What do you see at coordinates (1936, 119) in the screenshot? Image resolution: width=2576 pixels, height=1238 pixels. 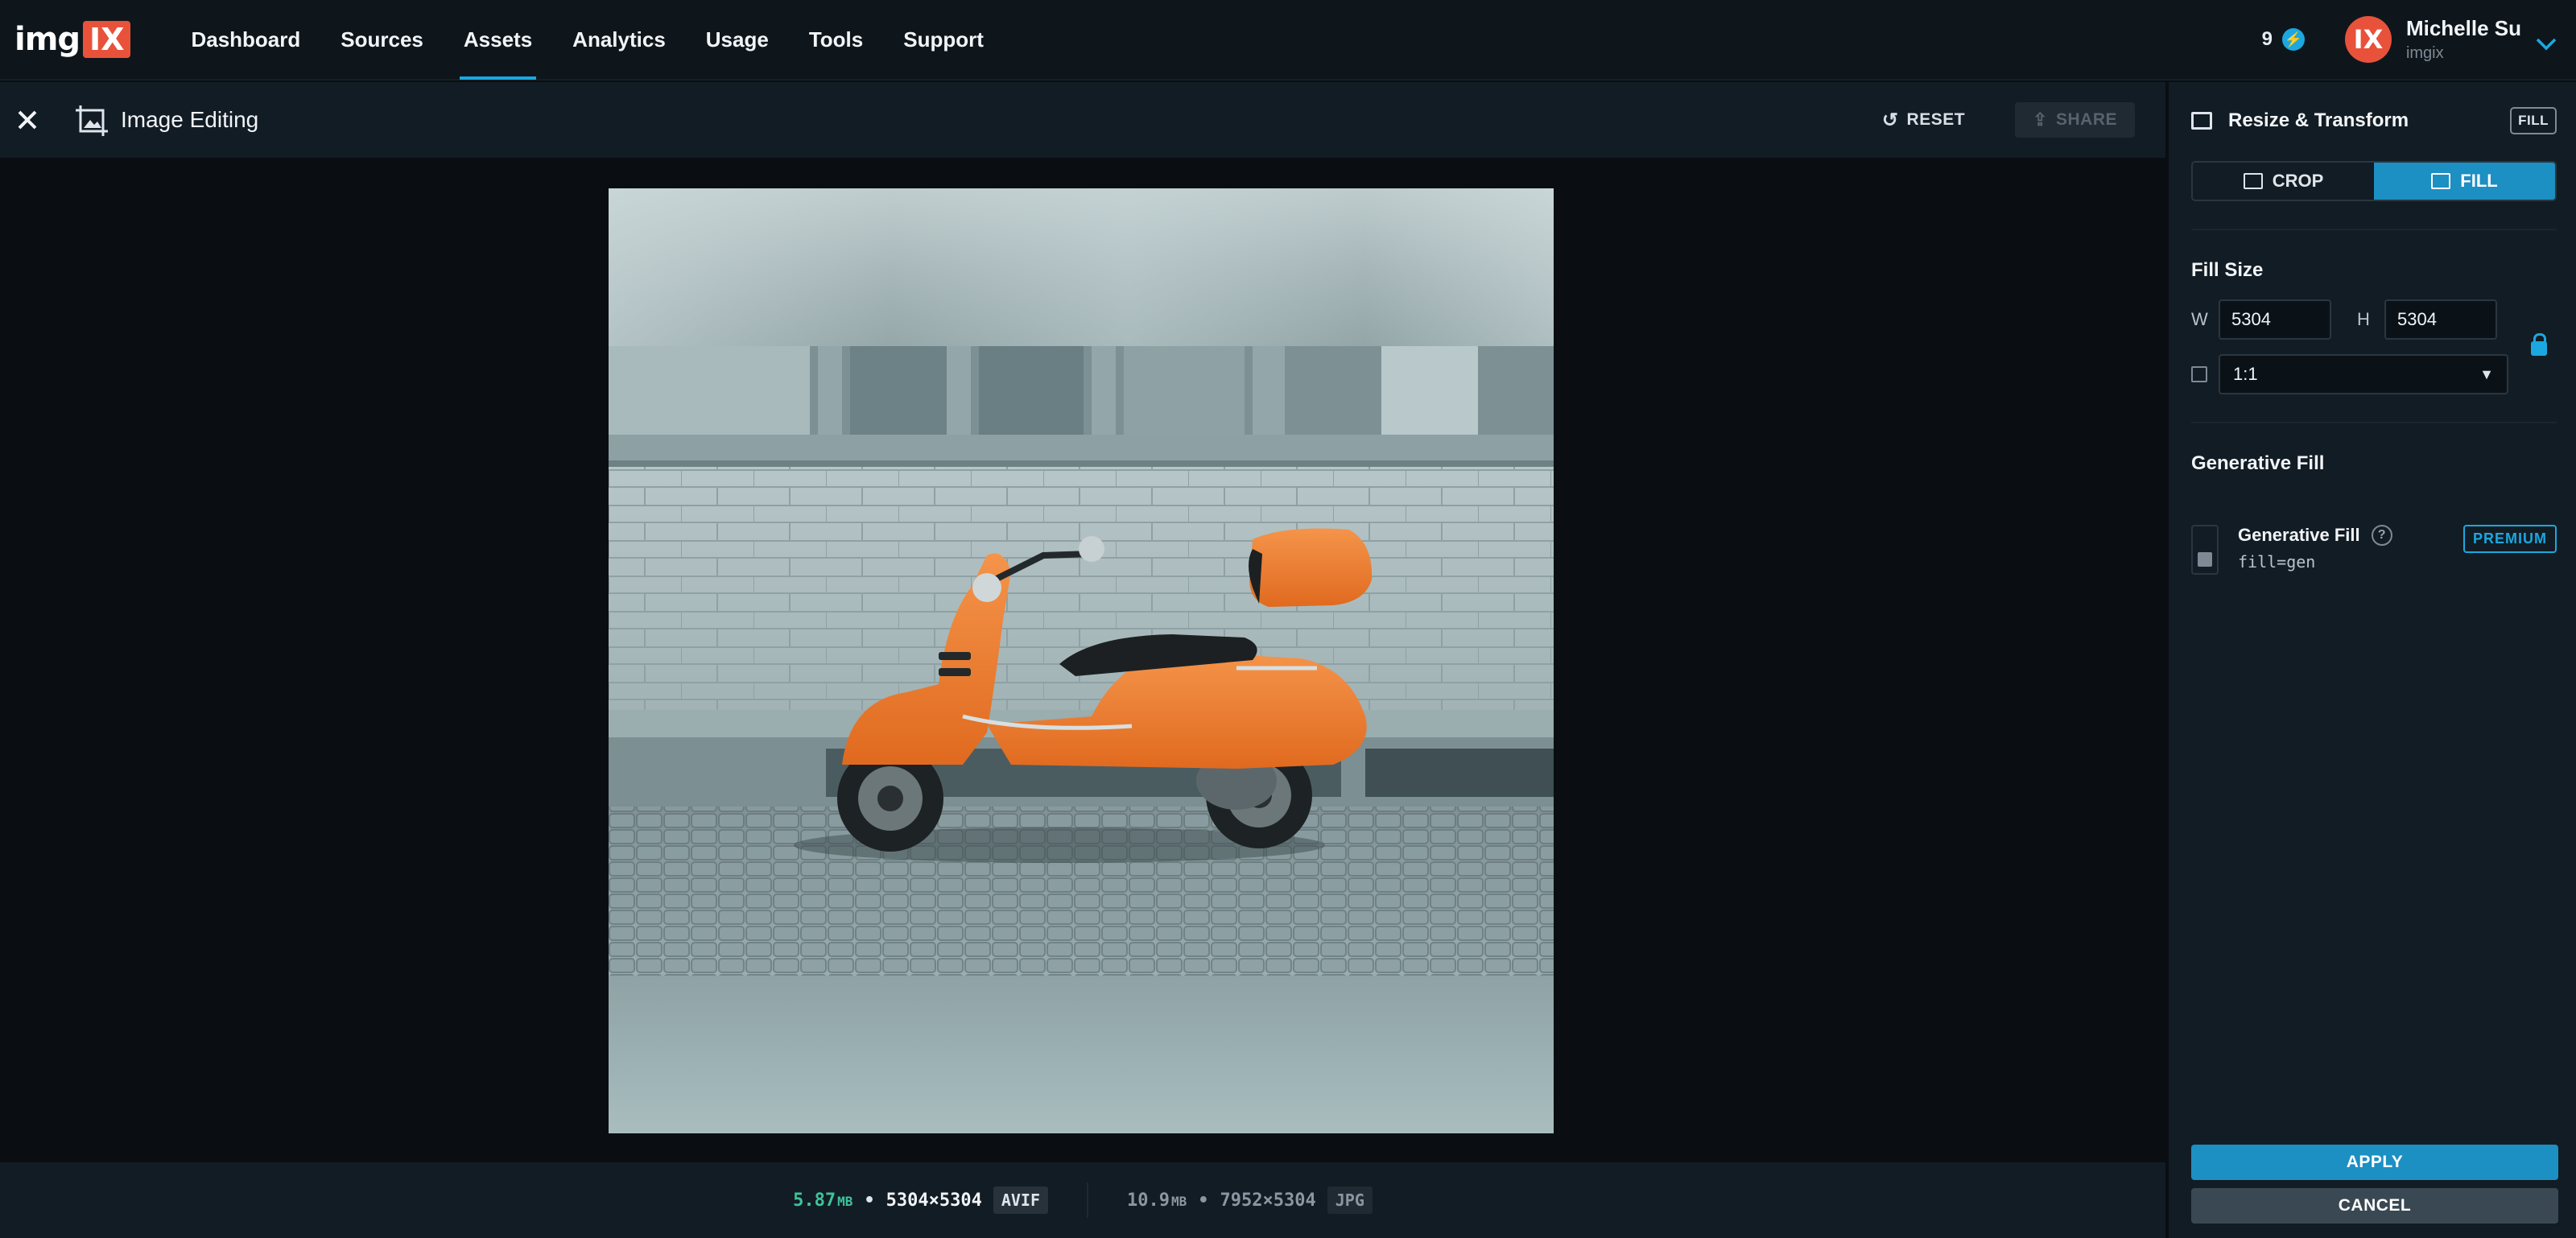 I see `reset-label: RESET` at bounding box center [1936, 119].